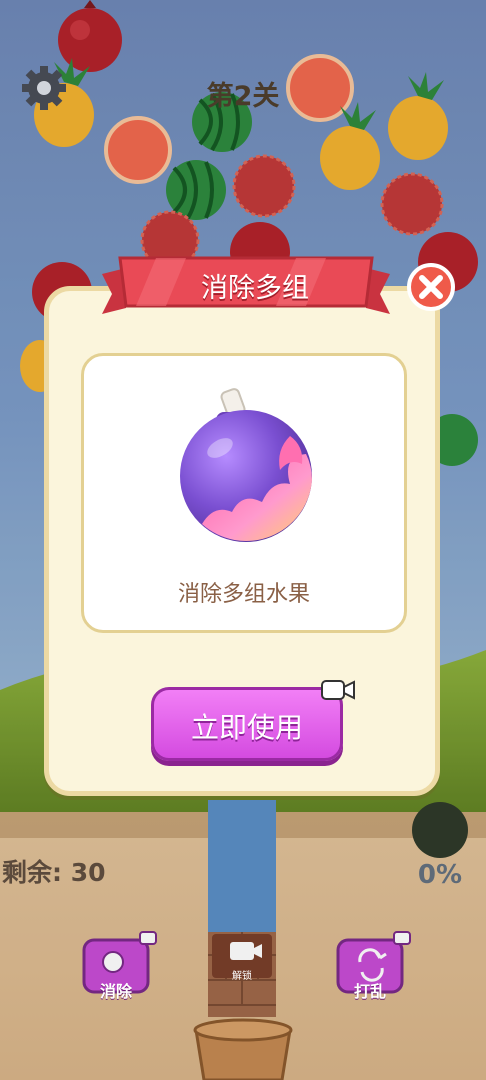 The height and width of the screenshot is (1080, 486). Describe the element at coordinates (242, 976) in the screenshot. I see `unlock-label: 解锁` at that location.